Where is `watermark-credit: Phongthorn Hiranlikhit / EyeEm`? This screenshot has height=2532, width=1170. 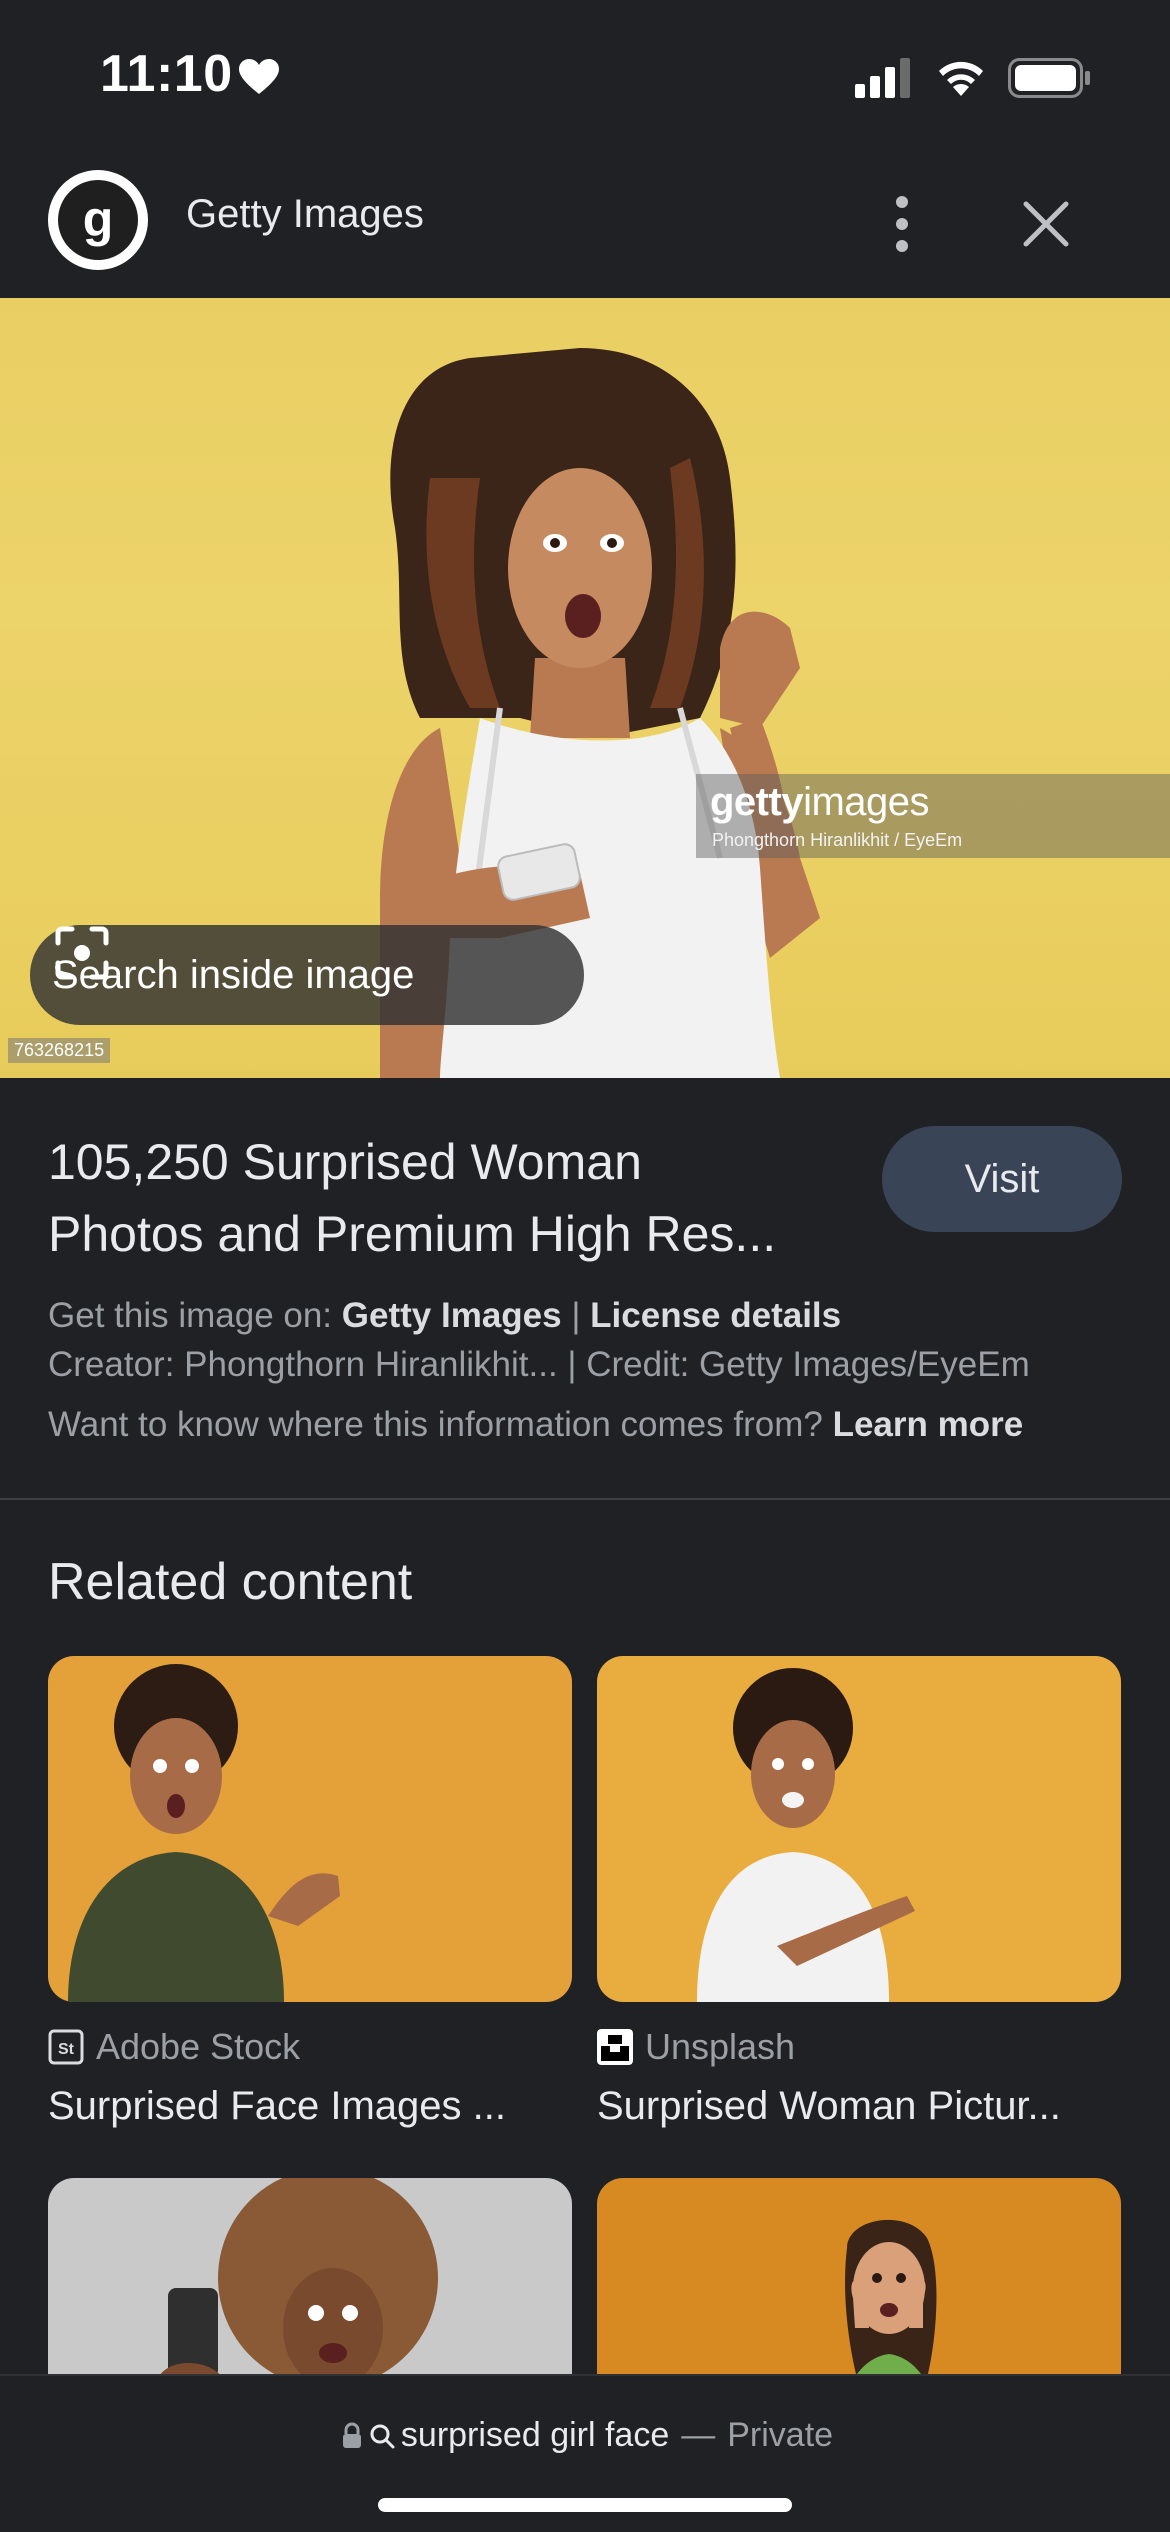 watermark-credit: Phongthorn Hiranlikhit / EyeEm is located at coordinates (837, 840).